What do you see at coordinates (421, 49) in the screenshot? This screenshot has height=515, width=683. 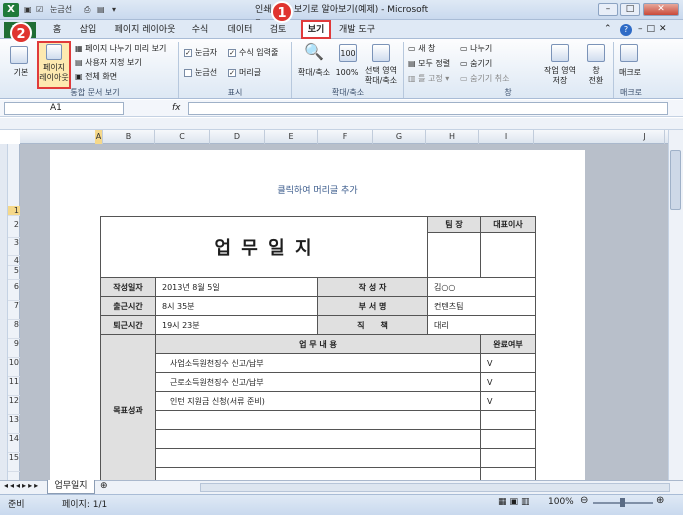 I see `new-window-button: ▭ 새 창` at bounding box center [421, 49].